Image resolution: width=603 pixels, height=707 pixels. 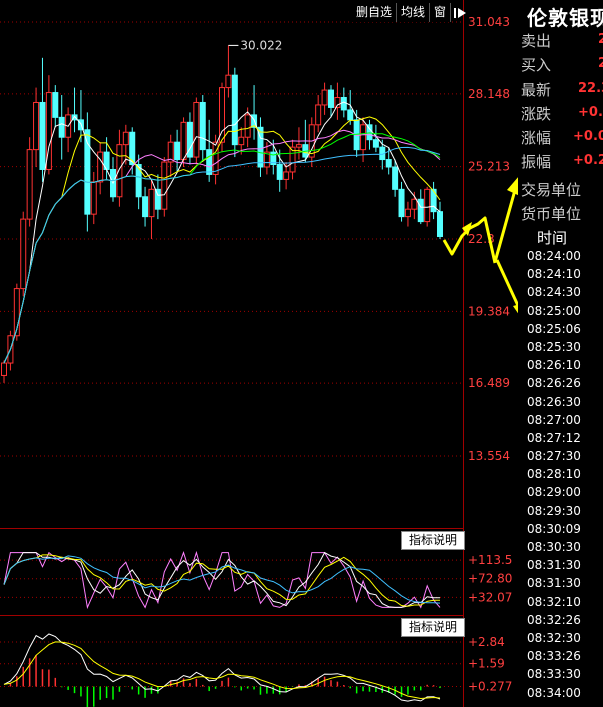 I want to click on time-list-item: 08:26:30, so click(x=554, y=401).